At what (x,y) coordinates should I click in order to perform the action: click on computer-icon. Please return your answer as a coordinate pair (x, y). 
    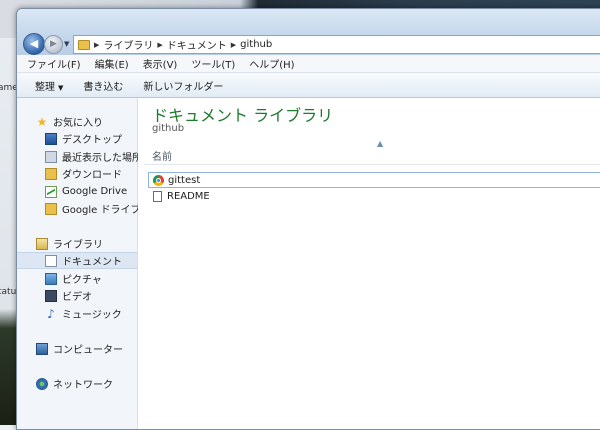
    Looking at the image, I should click on (42, 348).